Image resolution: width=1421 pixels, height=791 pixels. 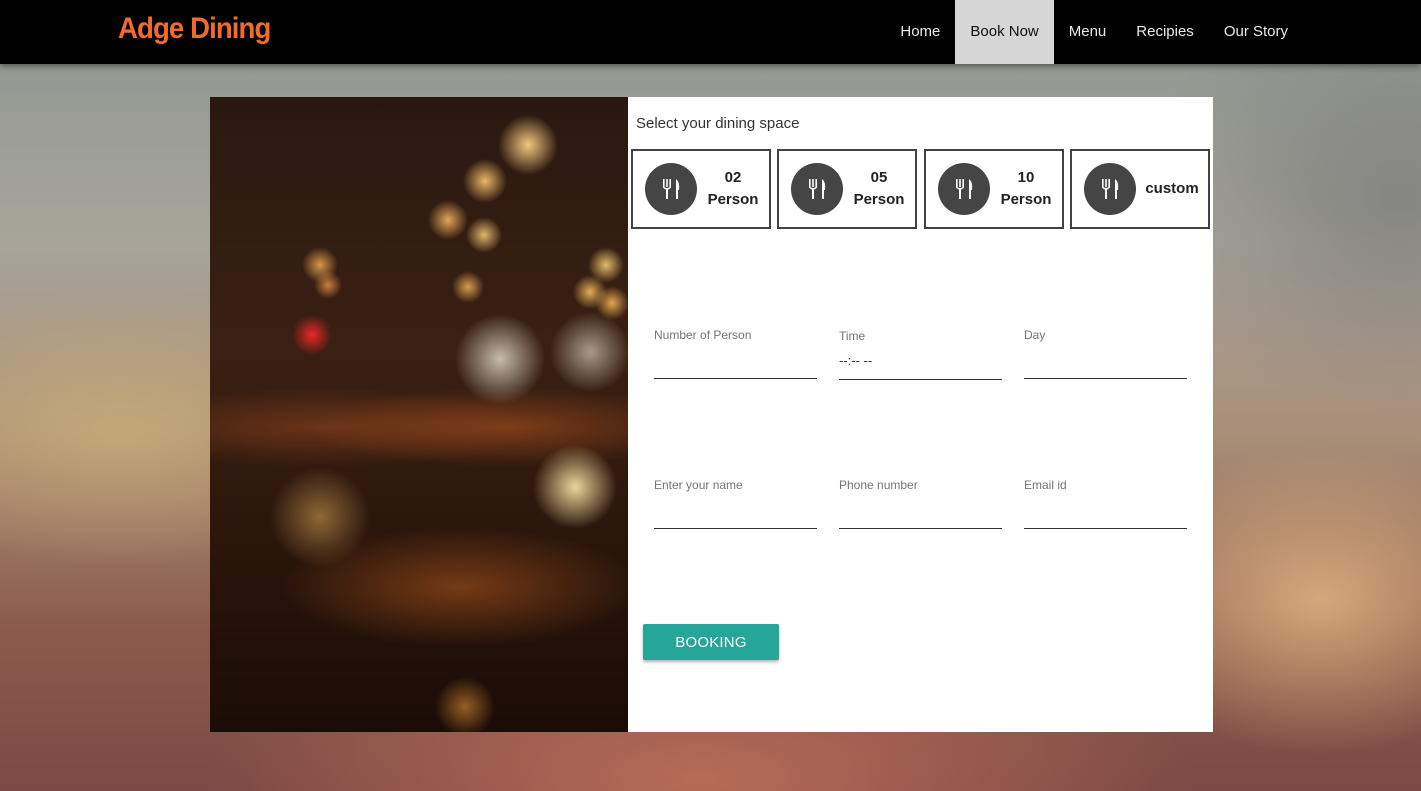 What do you see at coordinates (1105, 513) in the screenshot?
I see `email-input` at bounding box center [1105, 513].